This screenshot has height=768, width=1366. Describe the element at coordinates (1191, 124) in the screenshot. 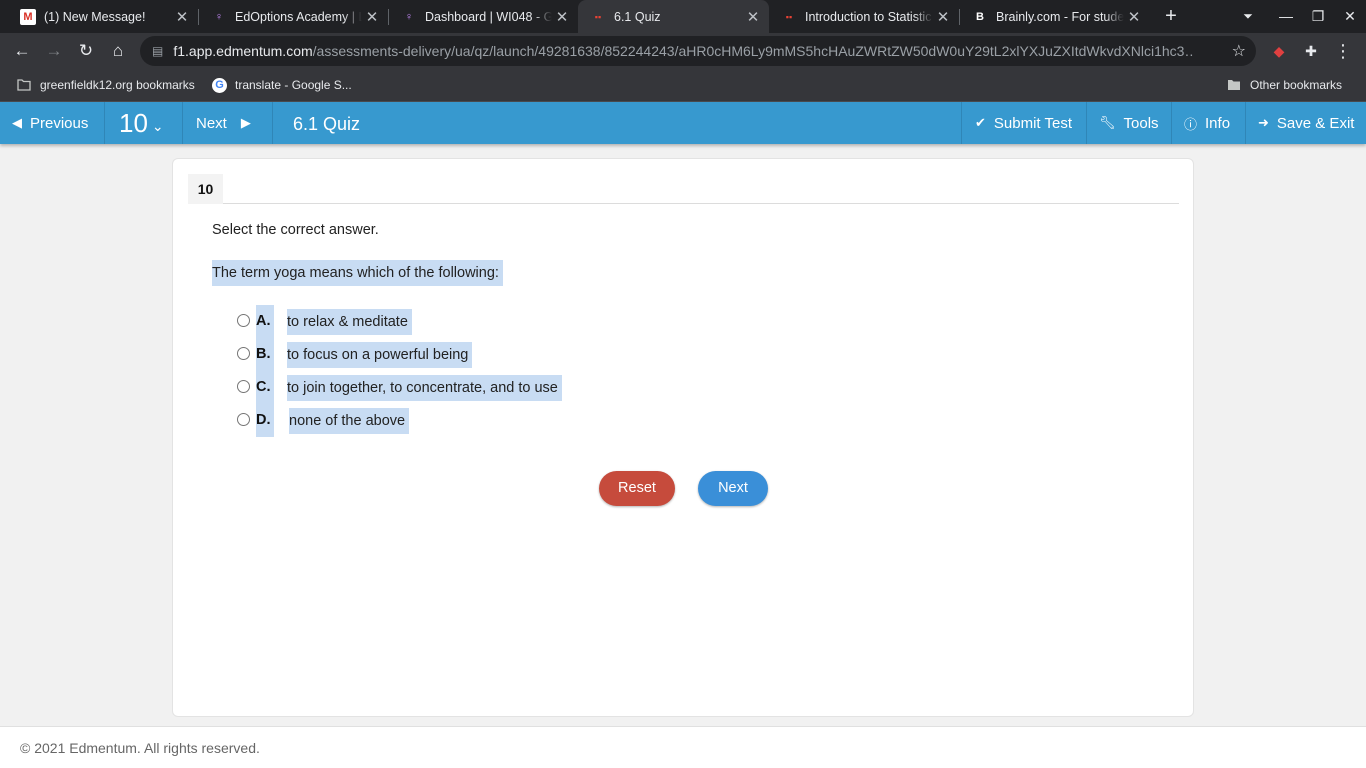

I see `info-circle-icon: ⓘ` at that location.